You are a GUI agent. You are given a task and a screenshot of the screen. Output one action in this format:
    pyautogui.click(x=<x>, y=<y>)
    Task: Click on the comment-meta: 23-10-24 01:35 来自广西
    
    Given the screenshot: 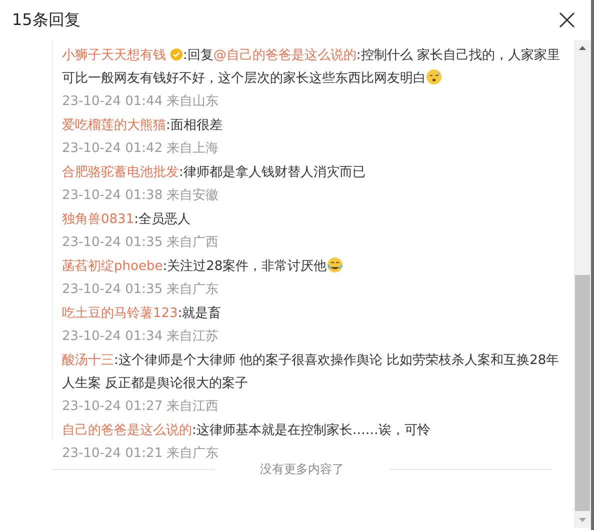 What is the action you would take?
    pyautogui.click(x=141, y=243)
    